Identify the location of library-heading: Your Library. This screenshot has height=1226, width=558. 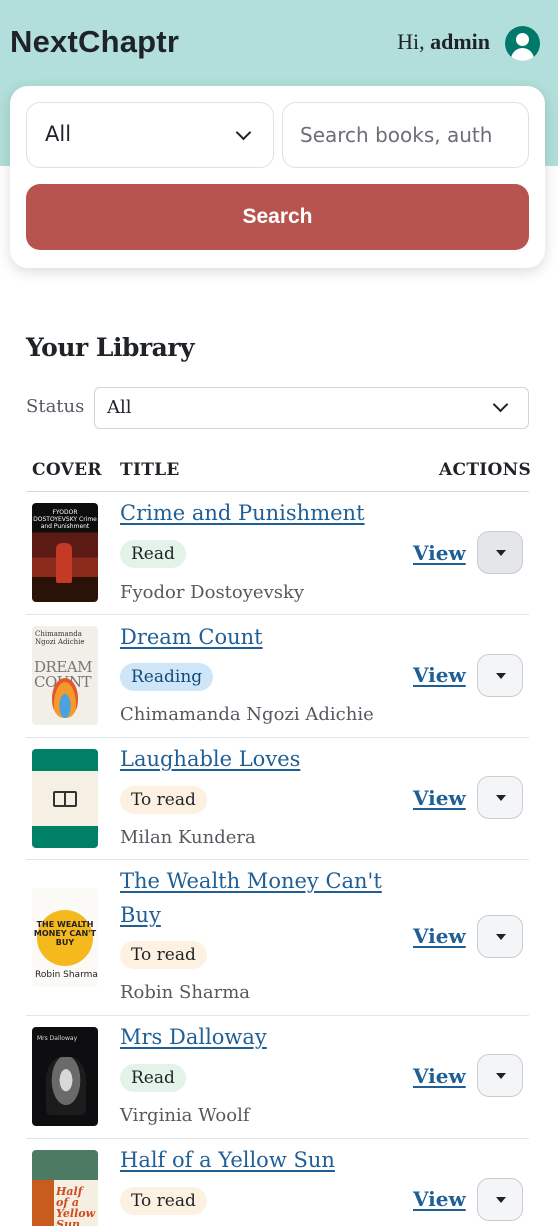
(110, 347).